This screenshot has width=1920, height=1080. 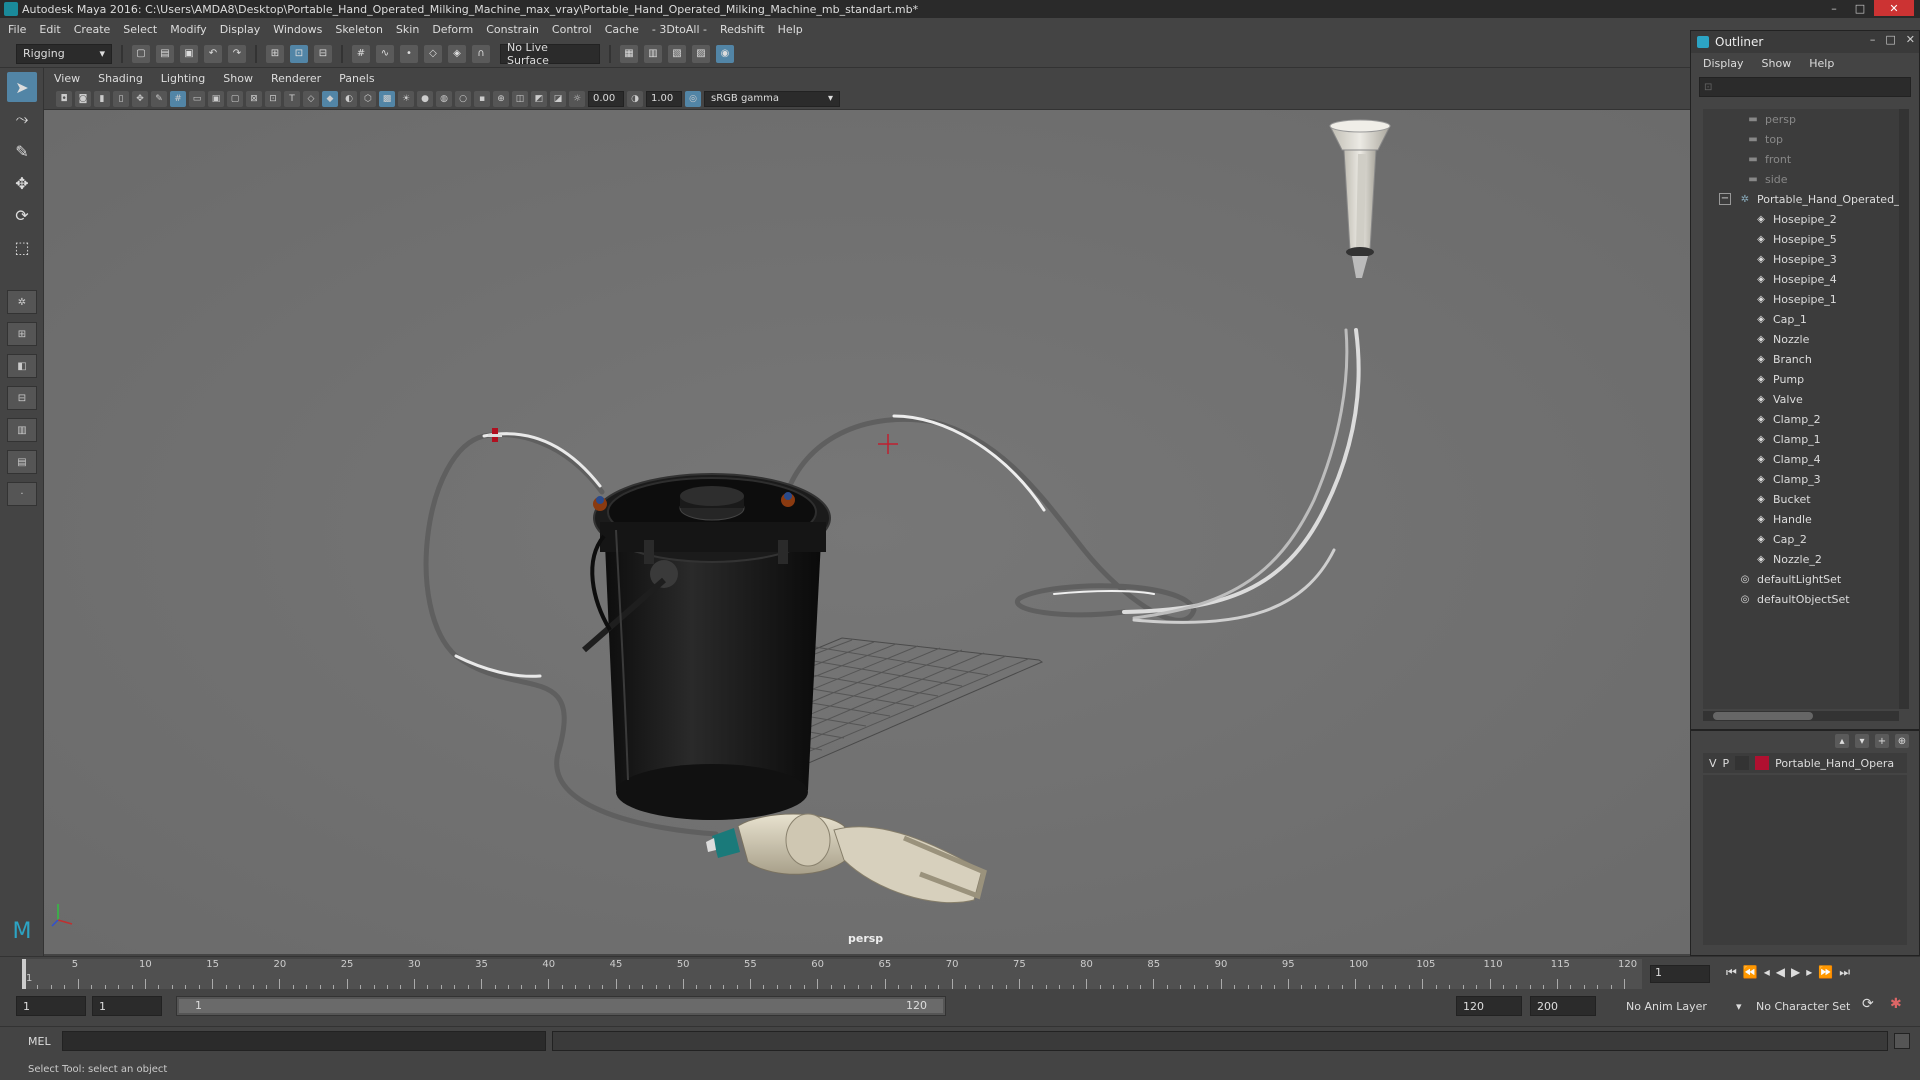 What do you see at coordinates (140, 98) in the screenshot?
I see `2d-pan-zoom-icon: ✥` at bounding box center [140, 98].